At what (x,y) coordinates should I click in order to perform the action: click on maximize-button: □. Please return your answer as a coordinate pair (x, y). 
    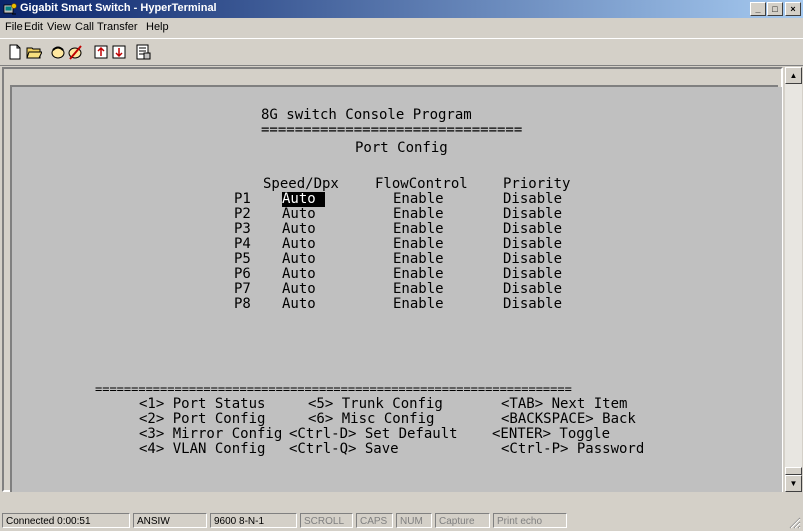
    Looking at the image, I should click on (775, 9).